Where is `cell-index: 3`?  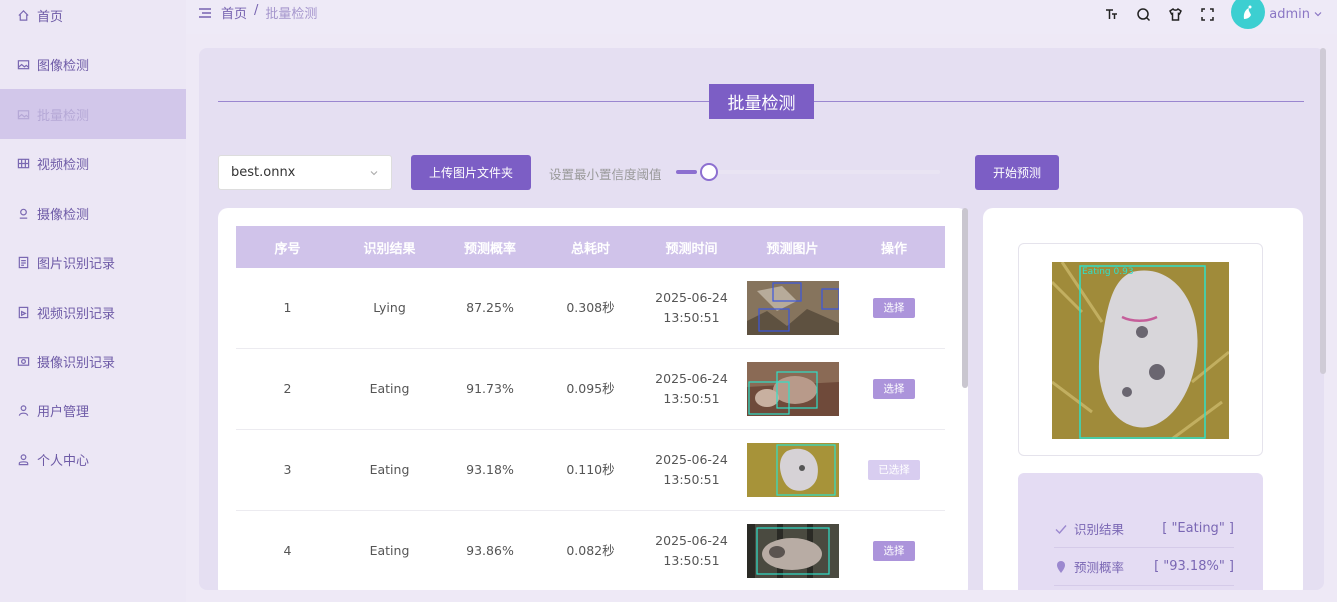 cell-index: 3 is located at coordinates (287, 469).